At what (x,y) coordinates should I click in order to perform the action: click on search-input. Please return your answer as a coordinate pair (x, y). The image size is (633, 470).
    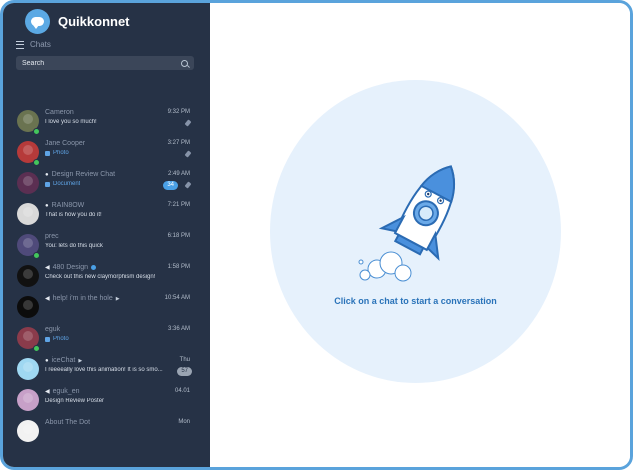
    Looking at the image, I should click on (92, 63).